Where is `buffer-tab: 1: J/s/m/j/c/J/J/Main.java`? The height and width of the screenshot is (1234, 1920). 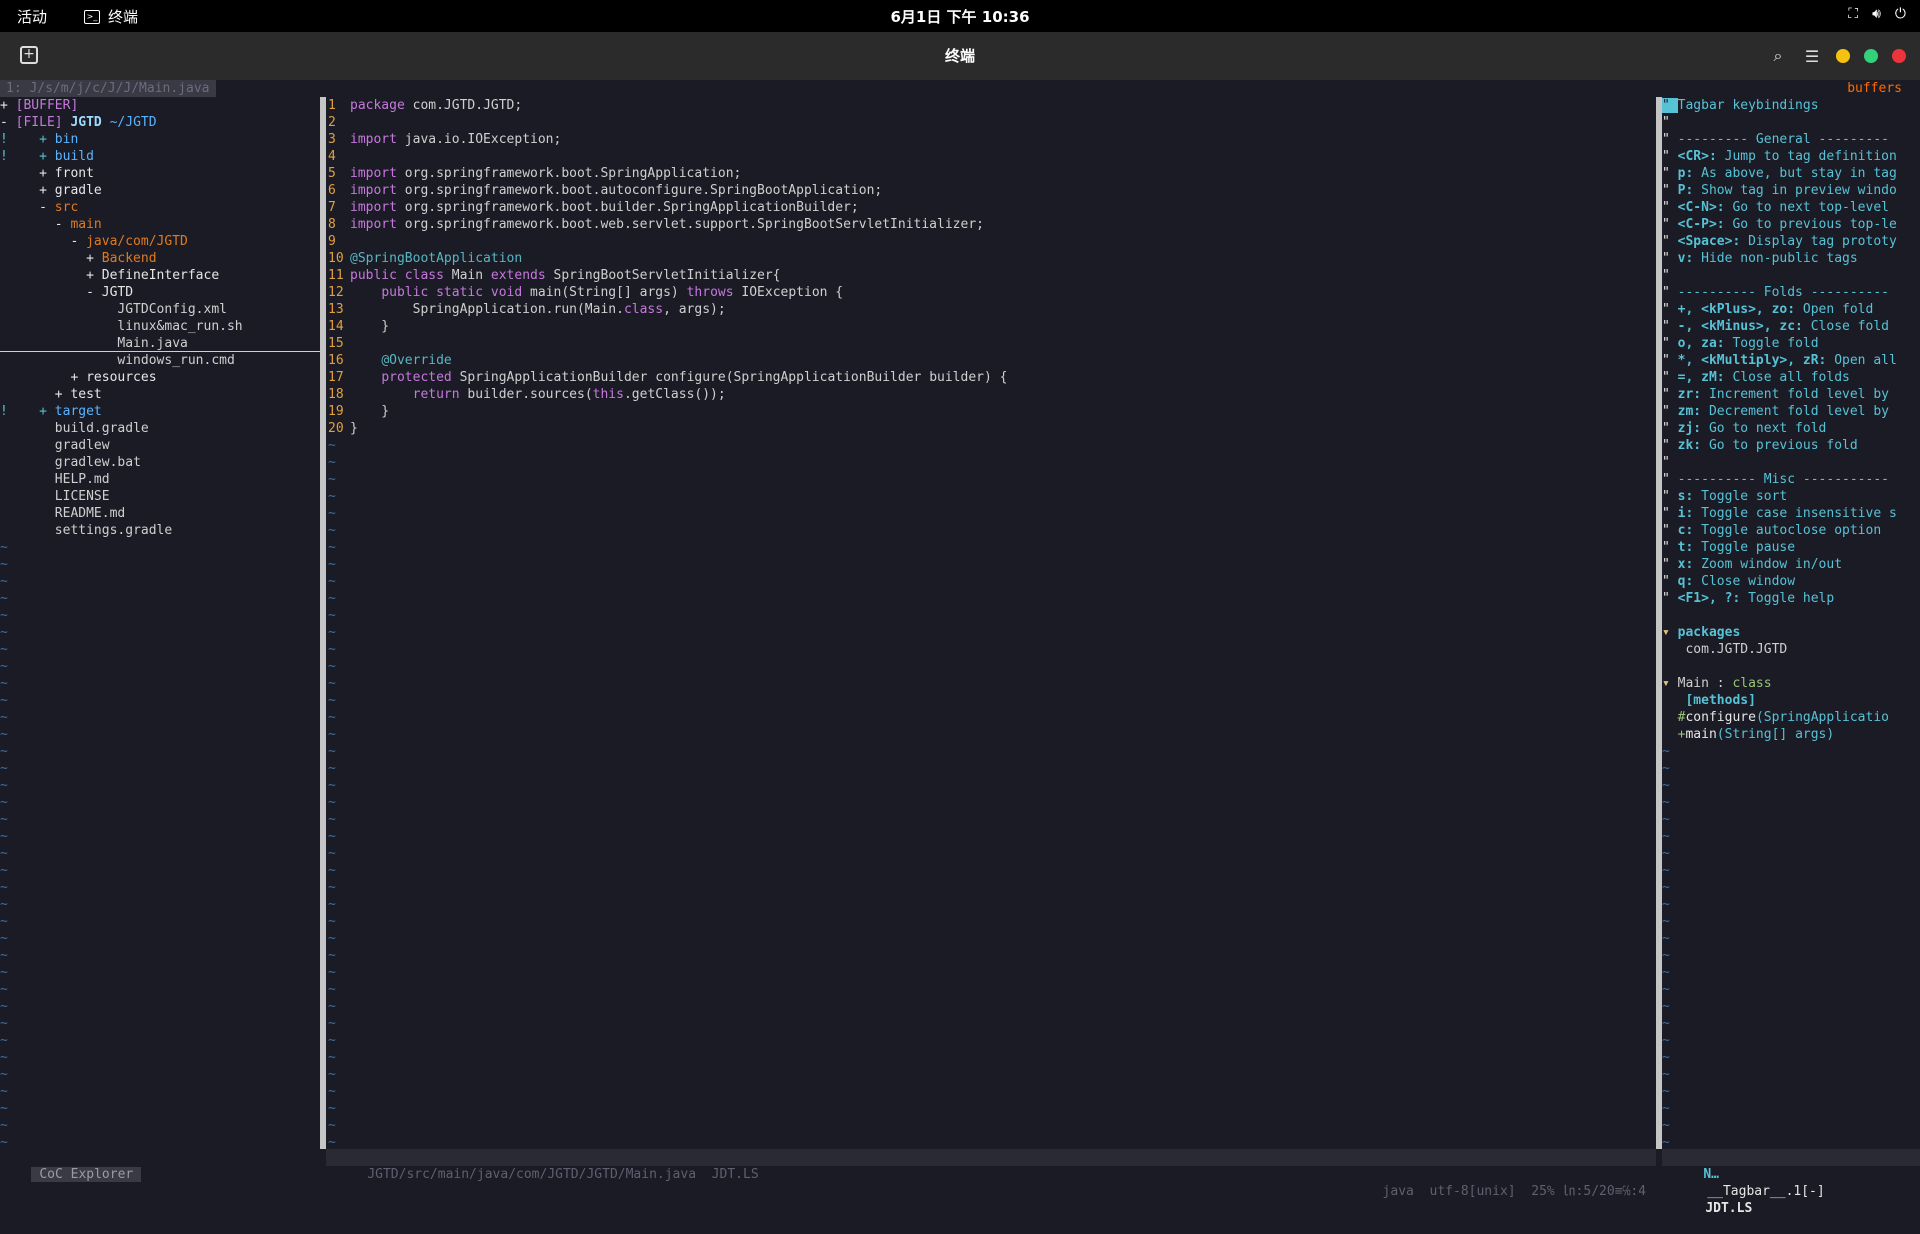 buffer-tab: 1: J/s/m/j/c/J/J/Main.java is located at coordinates (108, 88).